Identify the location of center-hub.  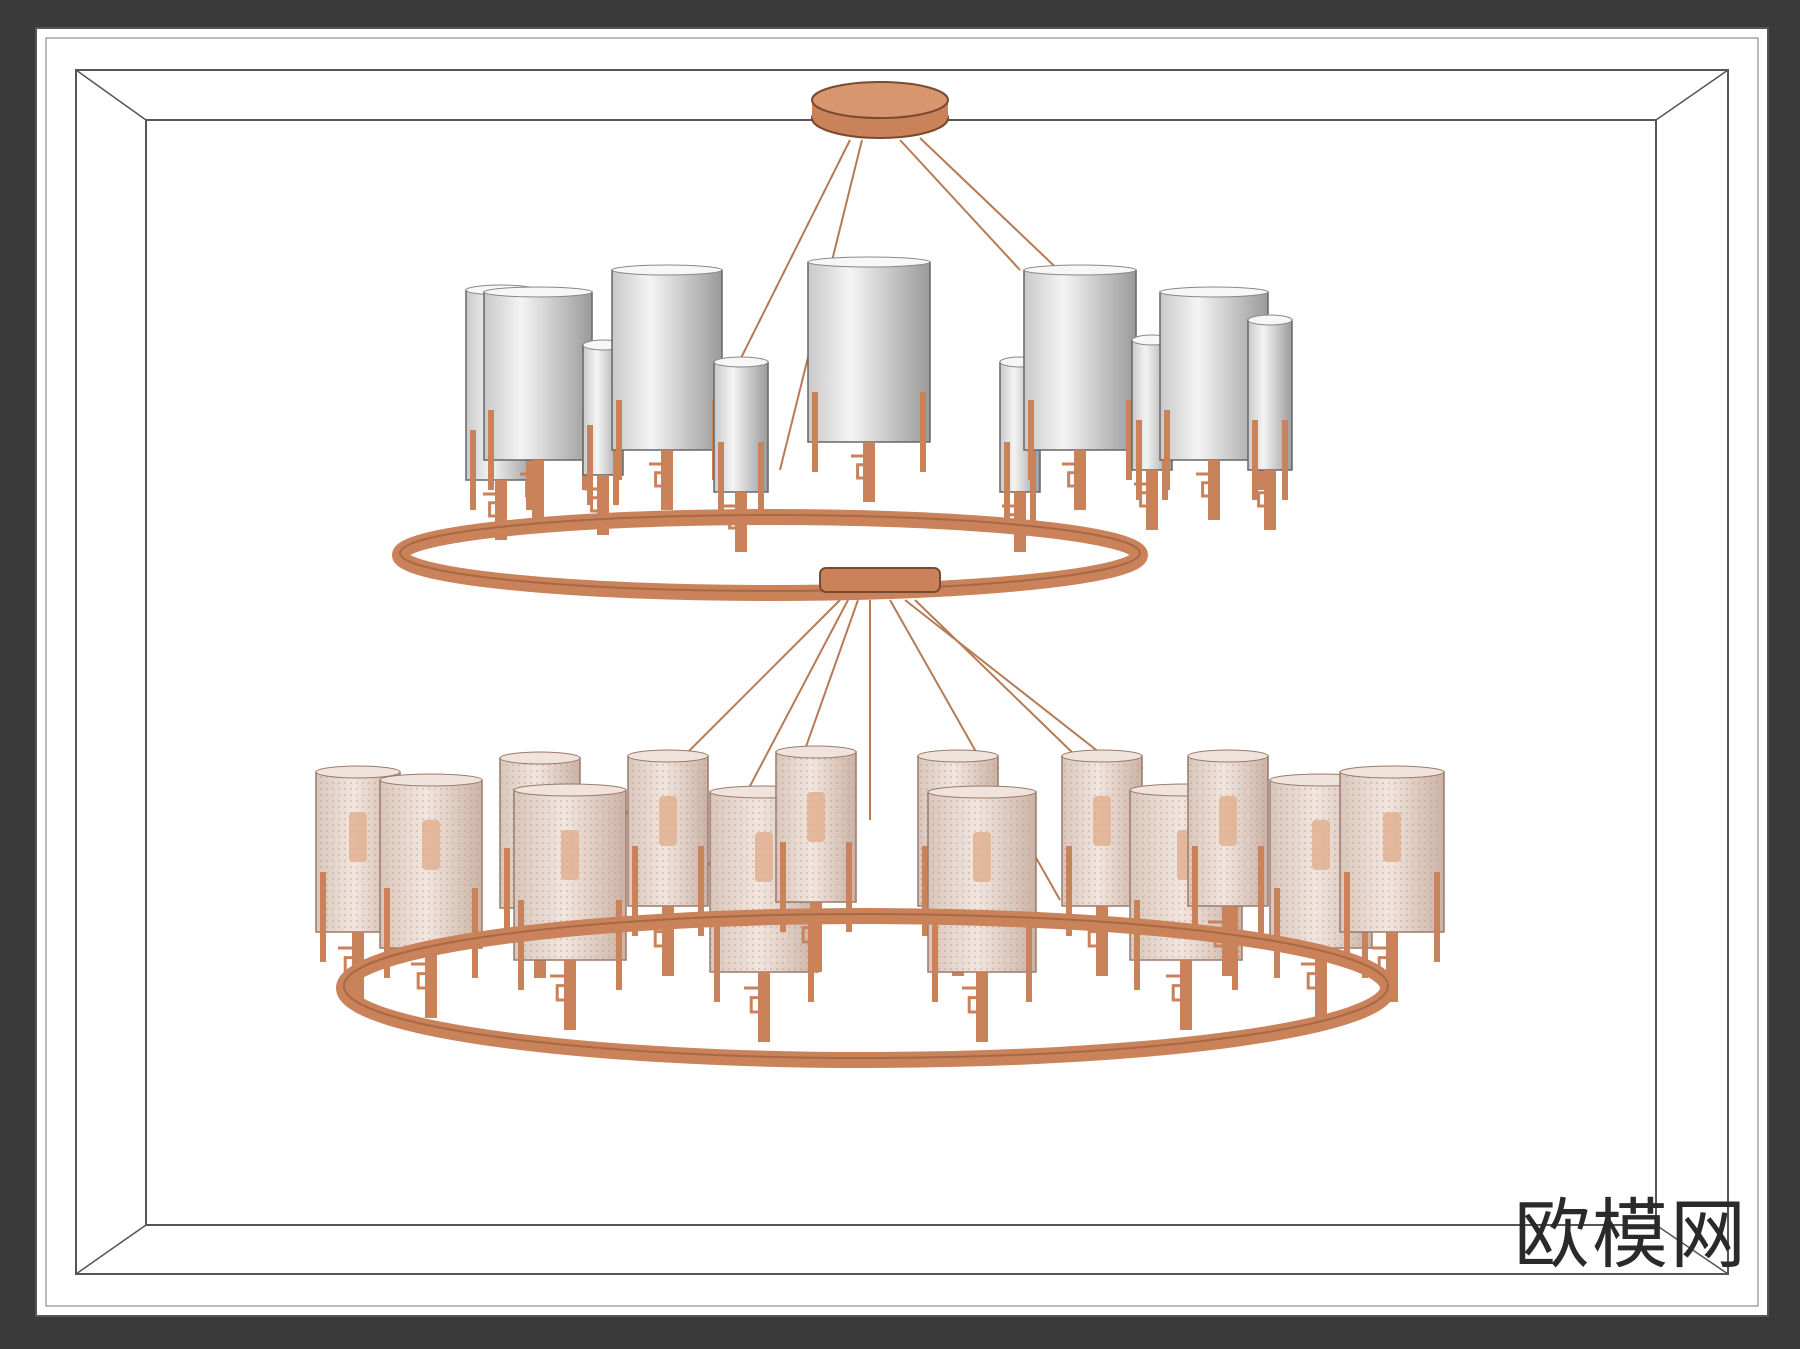
(880, 580).